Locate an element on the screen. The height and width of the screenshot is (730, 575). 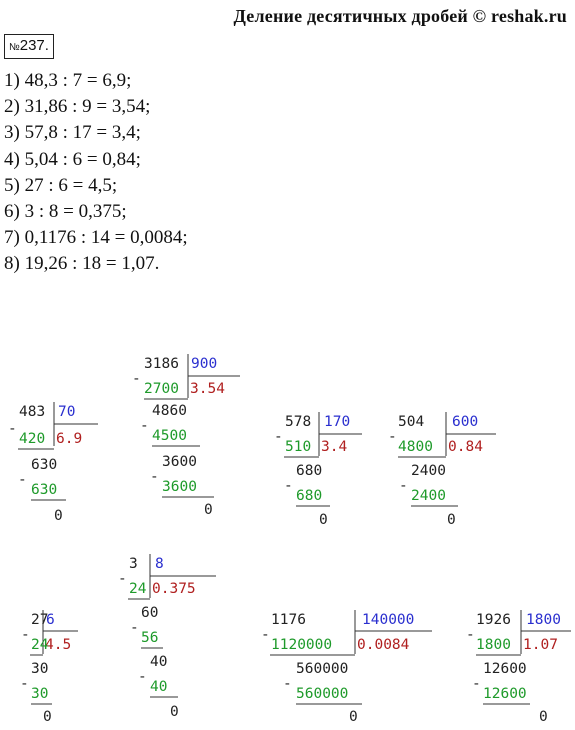
partial-1: 30 is located at coordinates (39, 669).